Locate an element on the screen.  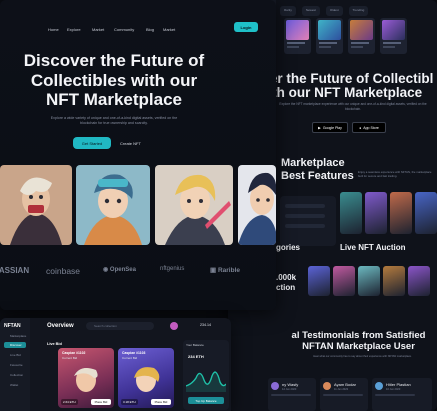
testimonials-title-line: NFTAN Marketplace User is located at coordinates (358, 346).